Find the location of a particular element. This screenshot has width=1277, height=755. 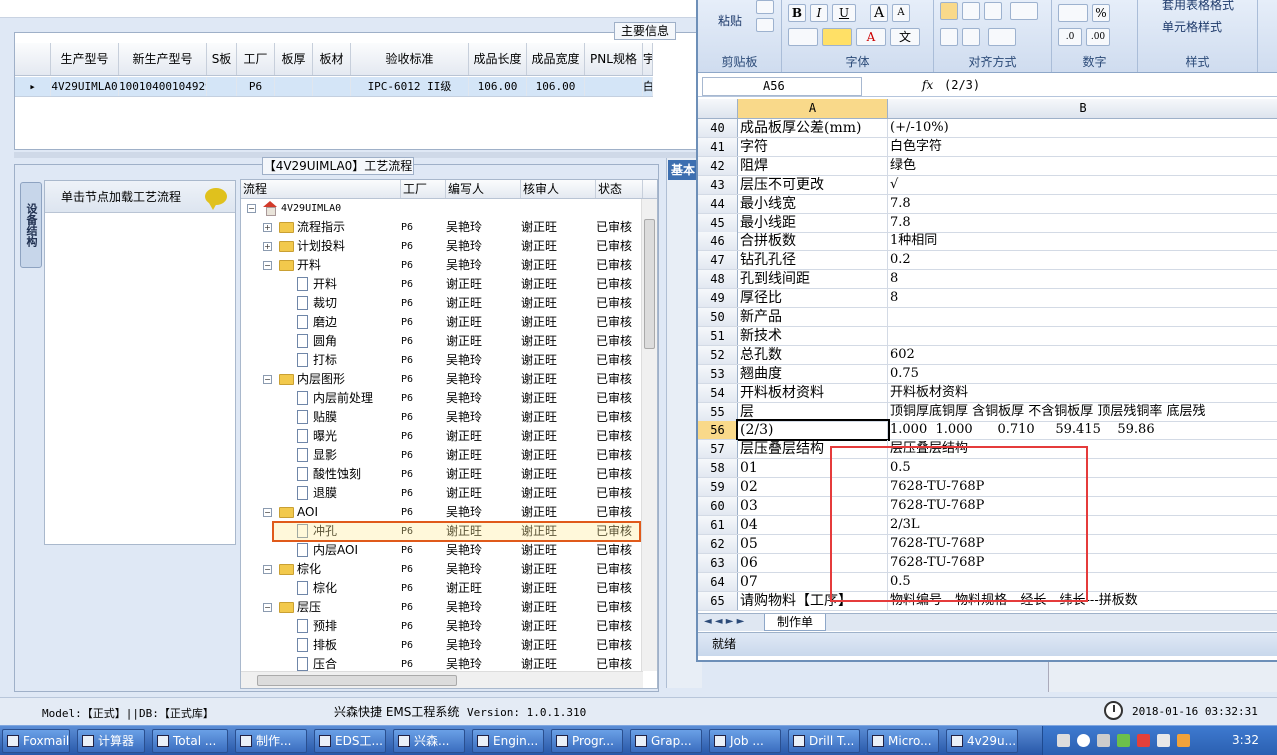

copy-icon is located at coordinates (765, 7).